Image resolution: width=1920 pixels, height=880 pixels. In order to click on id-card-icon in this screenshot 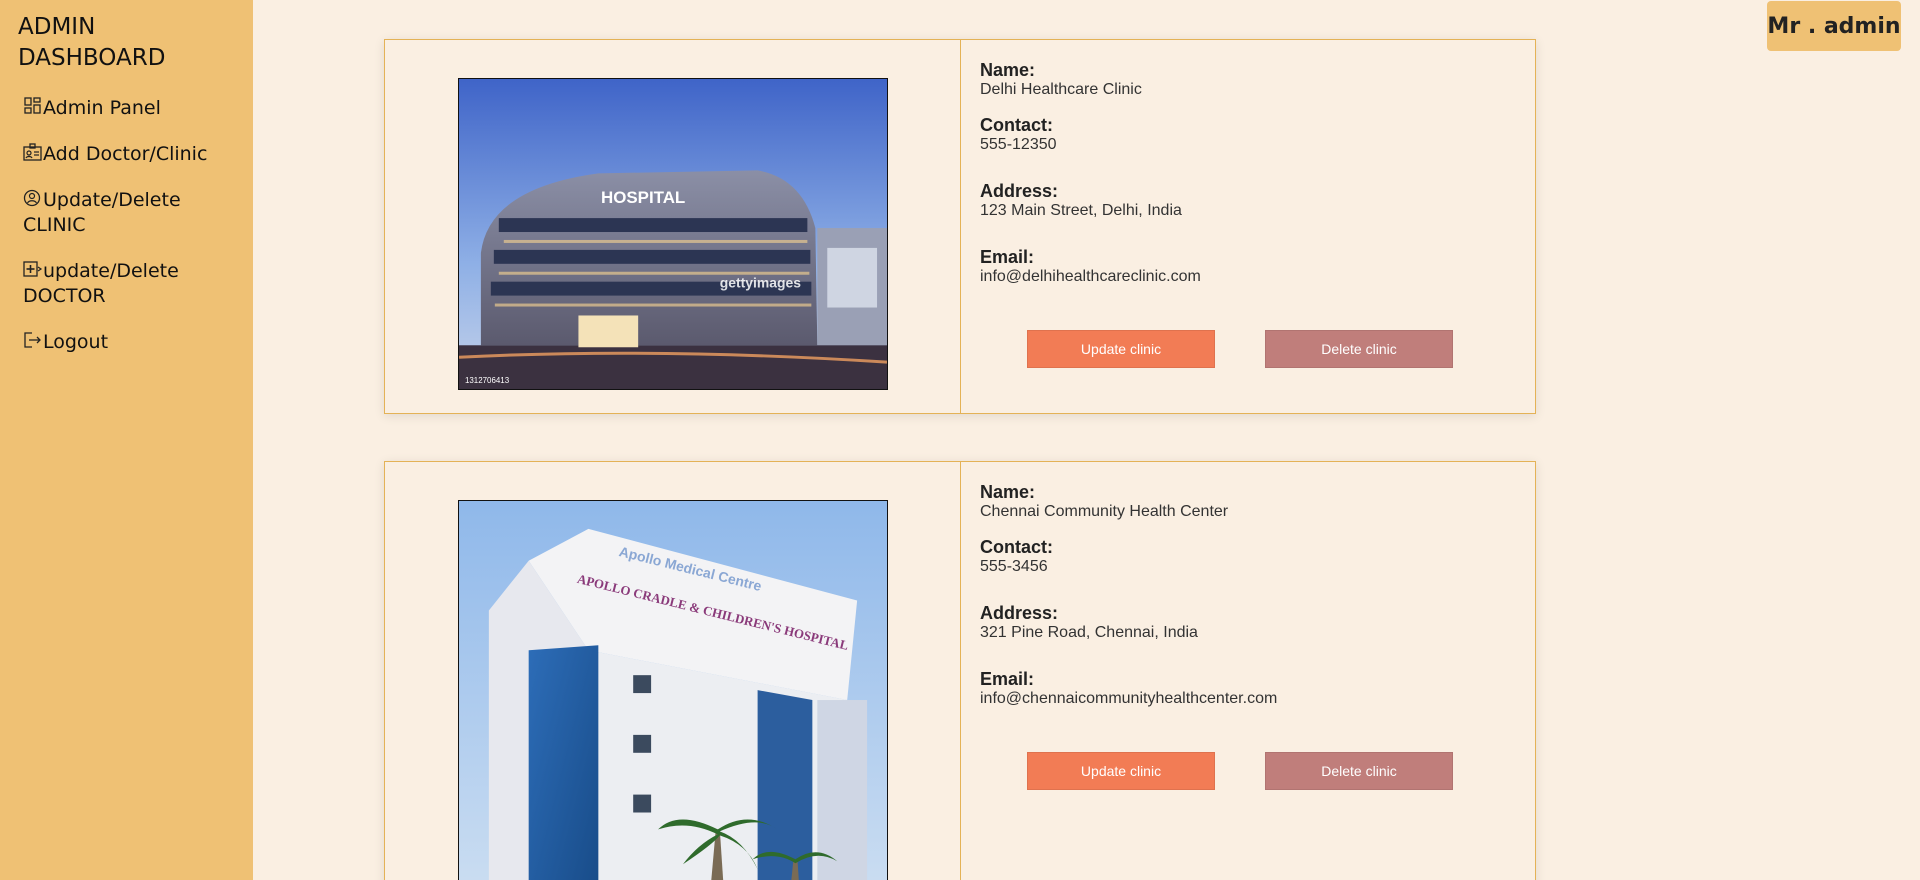, I will do `click(33, 152)`.